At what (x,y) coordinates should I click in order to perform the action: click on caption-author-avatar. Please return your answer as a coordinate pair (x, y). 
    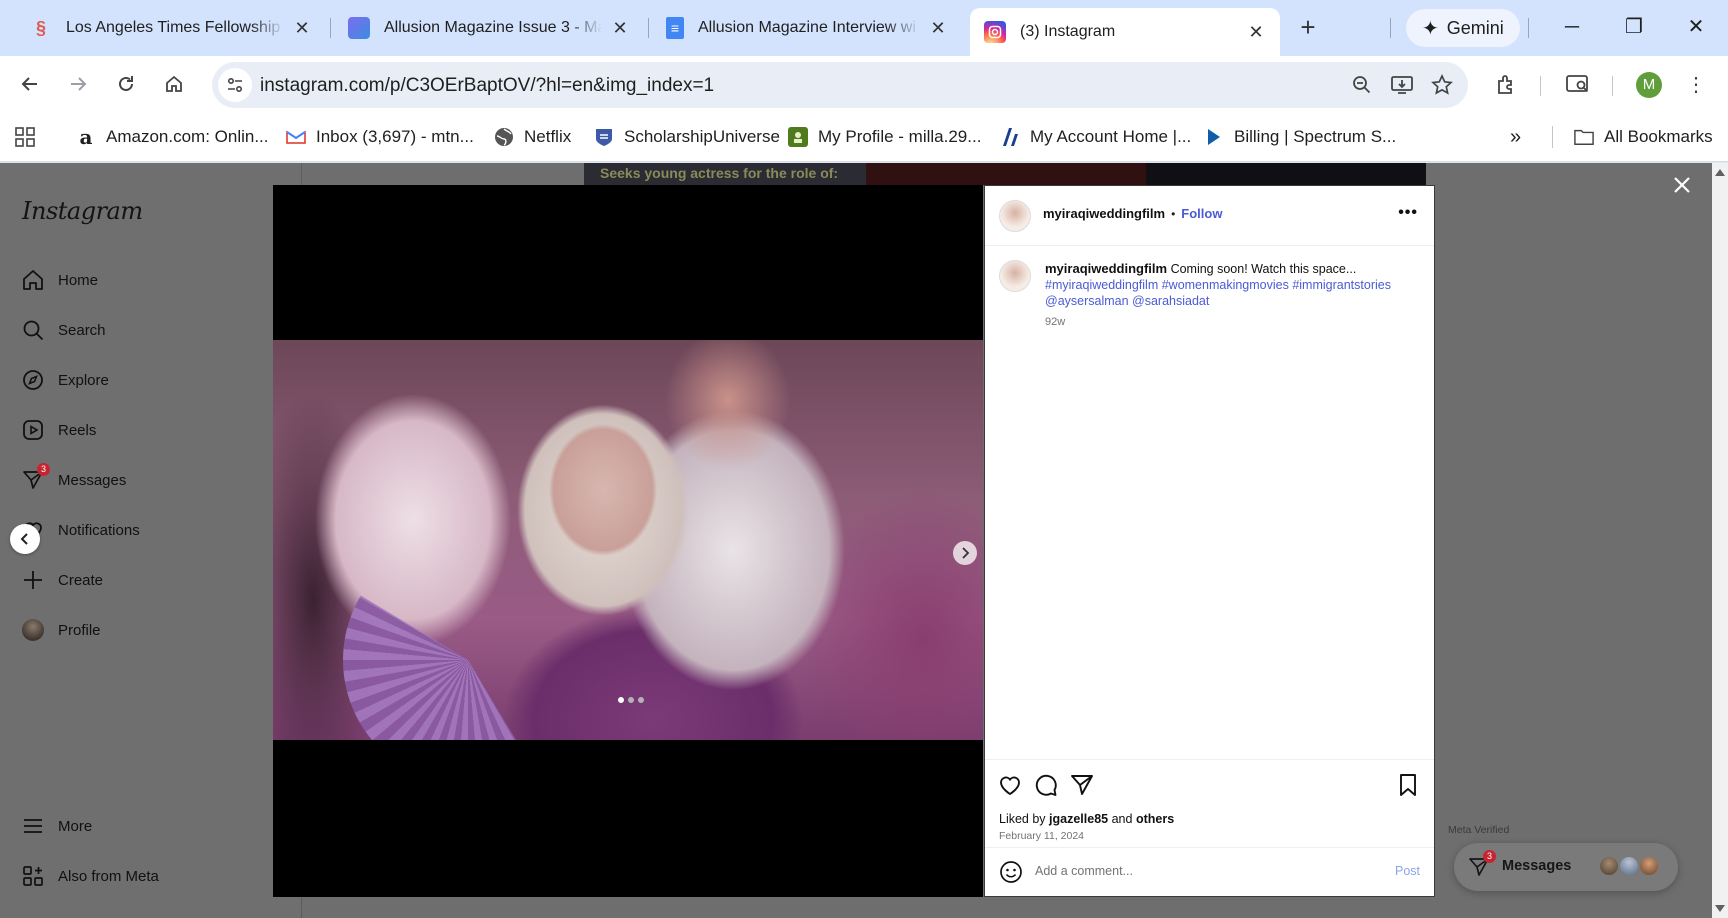
    Looking at the image, I should click on (1015, 276).